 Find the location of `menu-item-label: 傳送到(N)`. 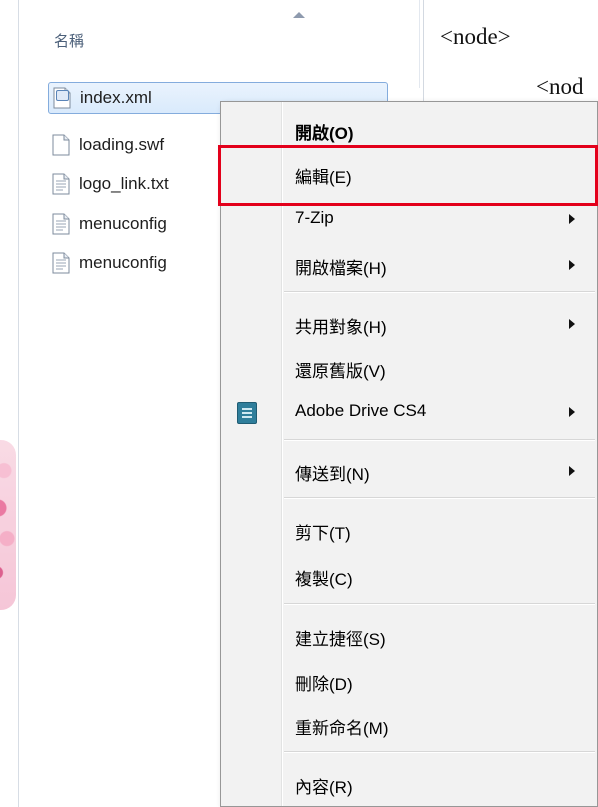

menu-item-label: 傳送到(N) is located at coordinates (332, 474).